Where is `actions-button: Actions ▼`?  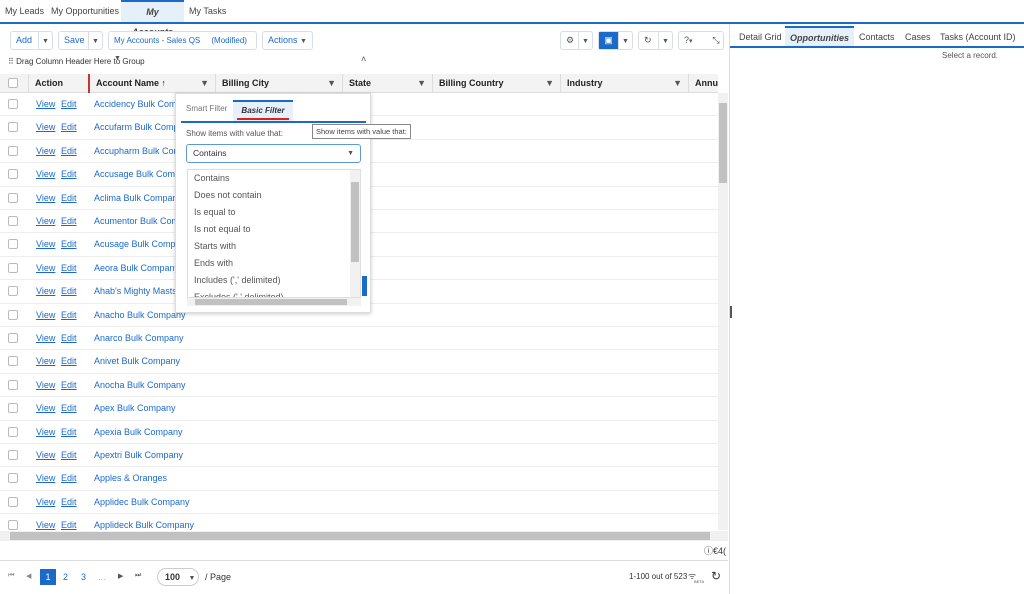 actions-button: Actions ▼ is located at coordinates (287, 40).